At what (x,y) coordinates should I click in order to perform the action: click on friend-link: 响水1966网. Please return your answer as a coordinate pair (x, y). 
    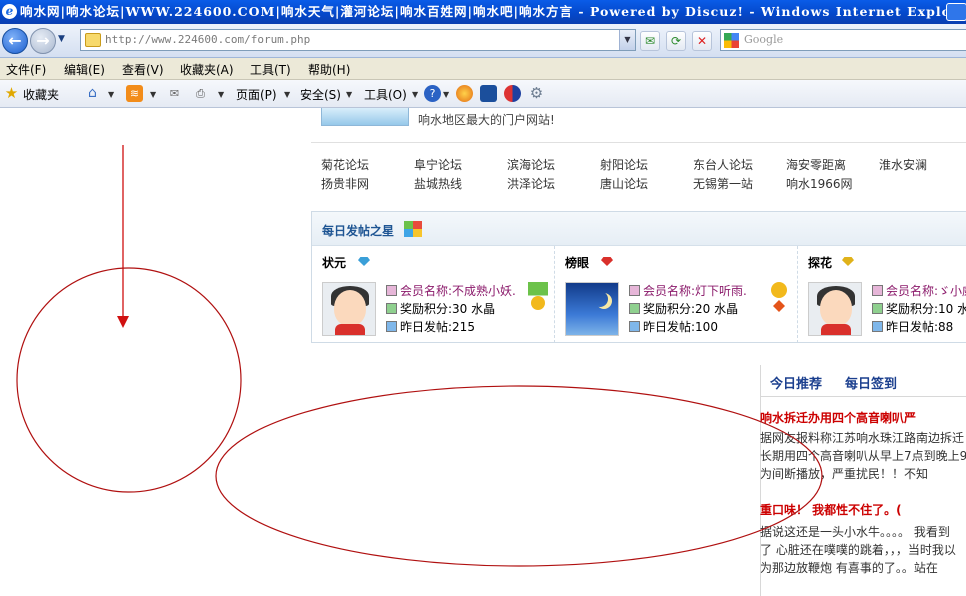
    Looking at the image, I should click on (819, 183).